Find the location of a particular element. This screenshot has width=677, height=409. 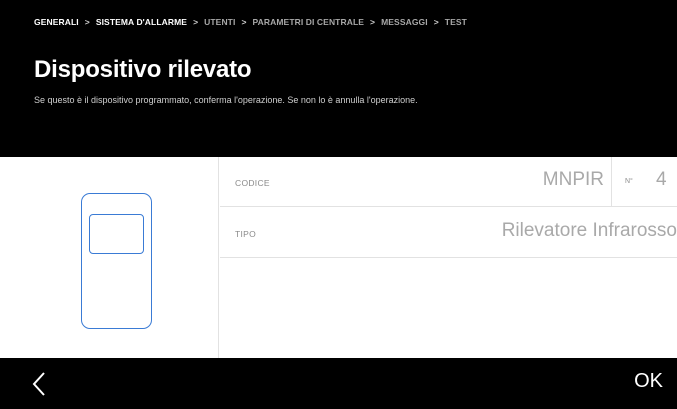

chevron-left-icon is located at coordinates (38, 384).